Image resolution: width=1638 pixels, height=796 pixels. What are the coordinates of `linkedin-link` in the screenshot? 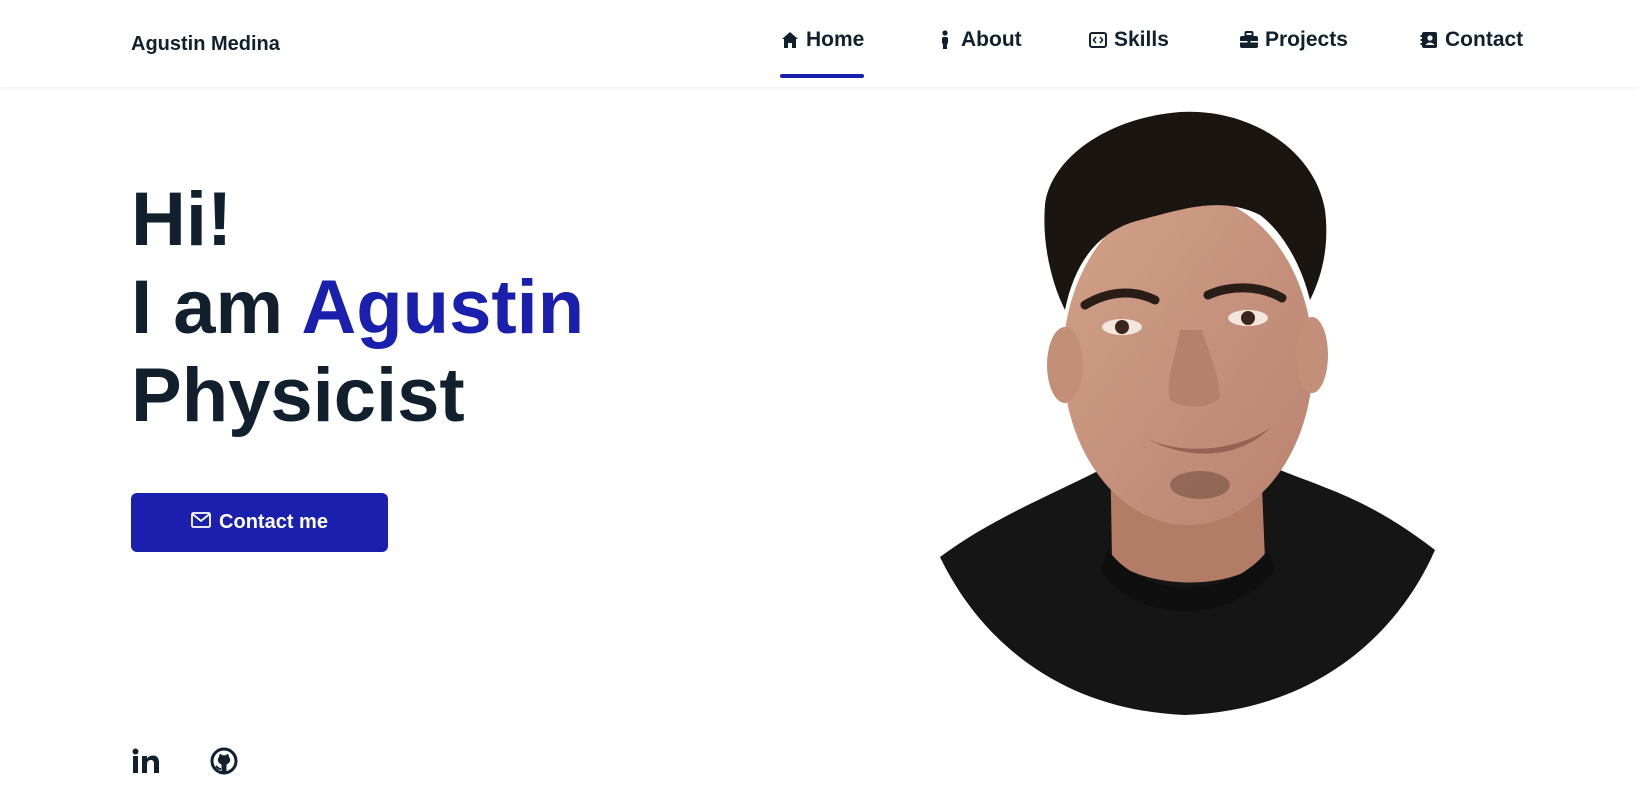 It's located at (146, 763).